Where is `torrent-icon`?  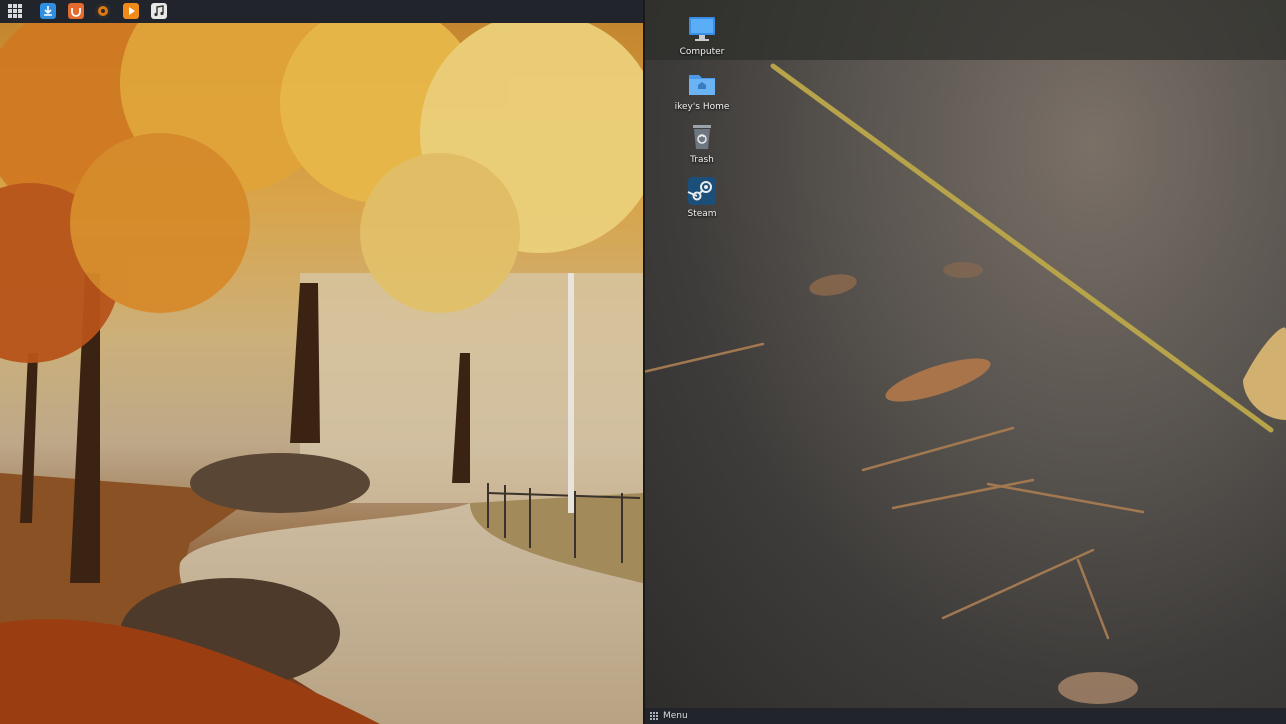
torrent-icon is located at coordinates (103, 11).